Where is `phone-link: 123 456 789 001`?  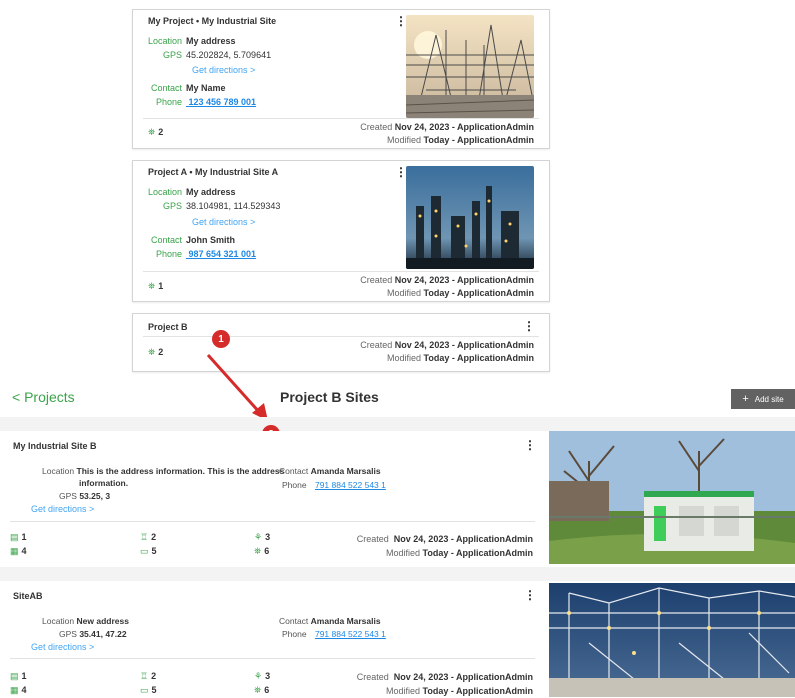
phone-link: 123 456 789 001 is located at coordinates (221, 102).